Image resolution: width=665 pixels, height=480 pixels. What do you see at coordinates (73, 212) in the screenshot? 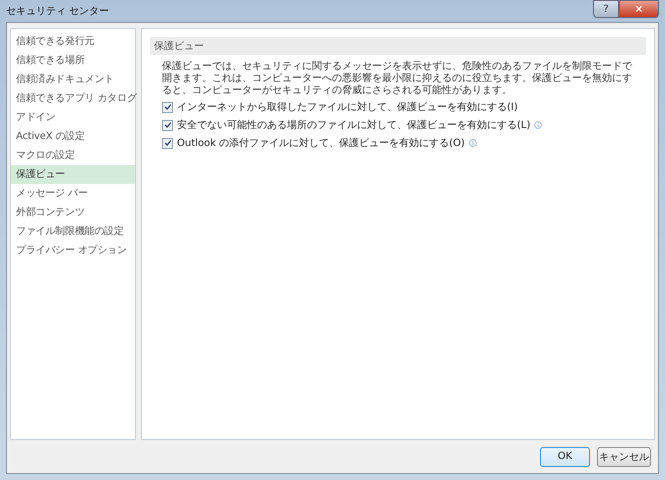
I see `sidebar-item: 外部コンテンツ` at bounding box center [73, 212].